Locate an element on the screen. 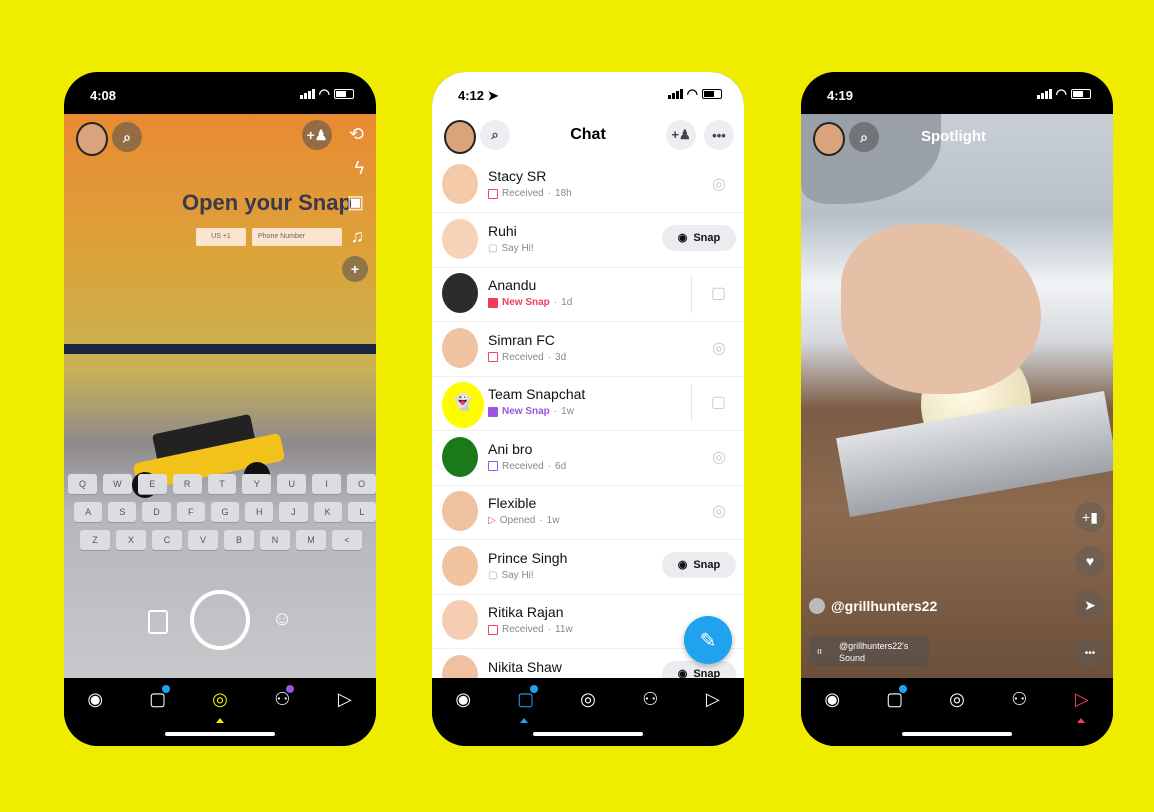 This screenshot has width=1154, height=812. phone-number-field: Phone Number is located at coordinates (297, 237).